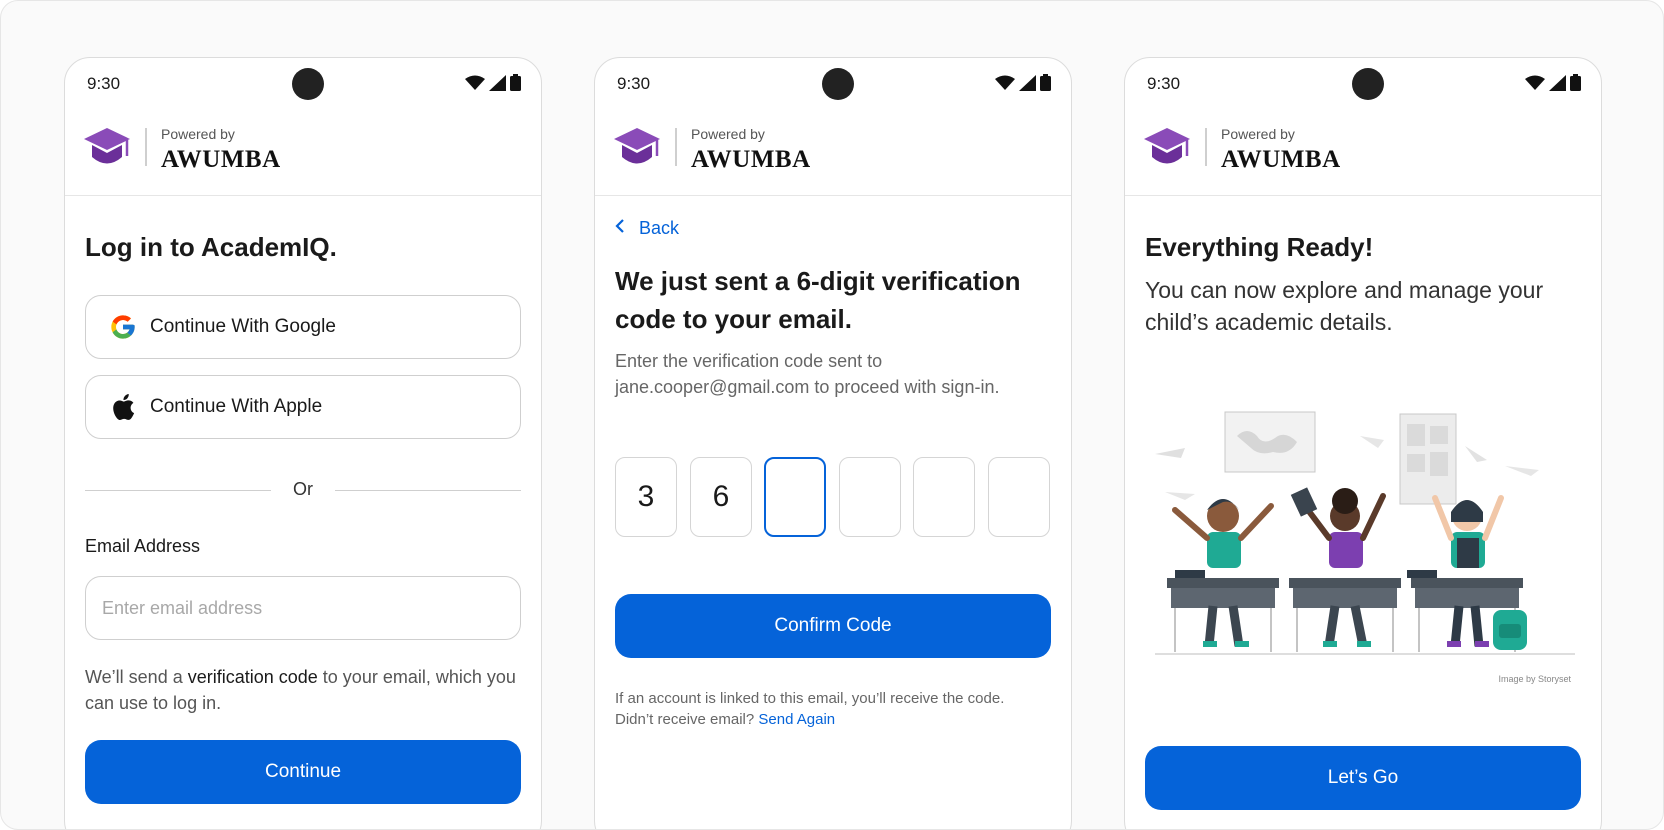 The width and height of the screenshot is (1664, 830). Describe the element at coordinates (236, 406) in the screenshot. I see `apple-button-label: Continue With Apple` at that location.